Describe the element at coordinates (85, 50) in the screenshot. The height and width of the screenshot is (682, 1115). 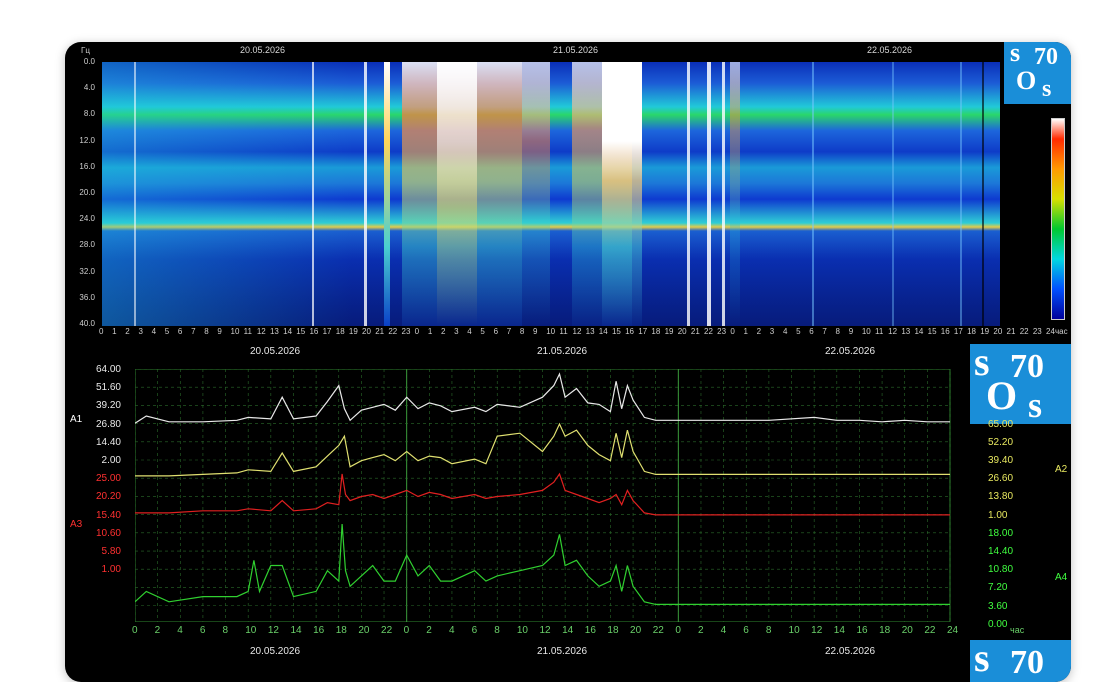
I see `frequency-unit-label: Гц` at that location.